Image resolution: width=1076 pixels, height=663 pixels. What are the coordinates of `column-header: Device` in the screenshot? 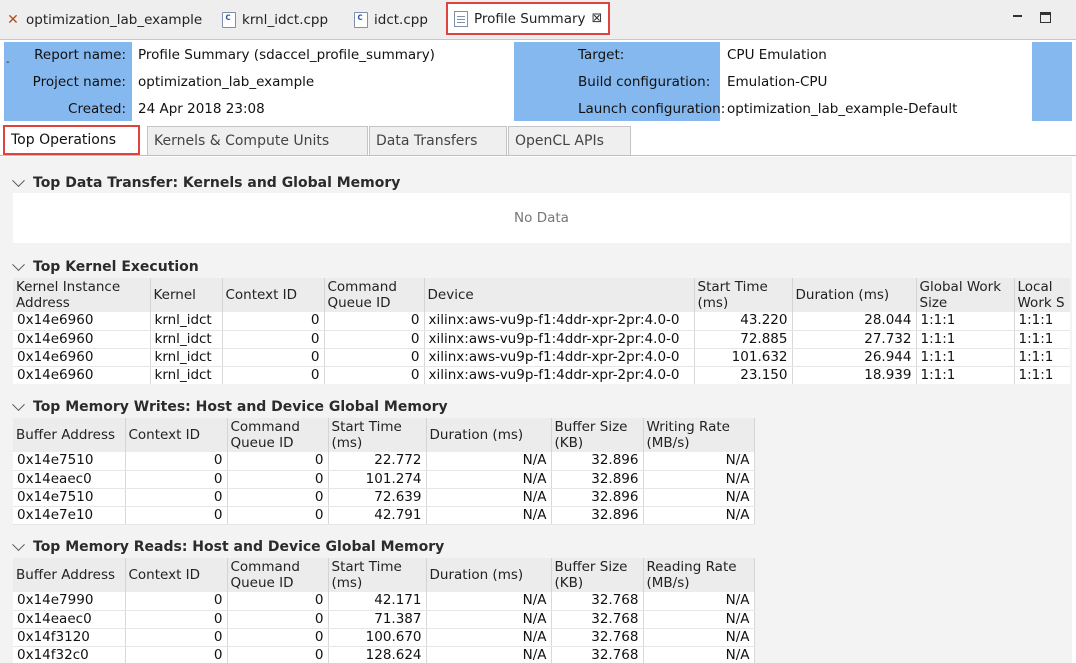 It's located at (559, 295).